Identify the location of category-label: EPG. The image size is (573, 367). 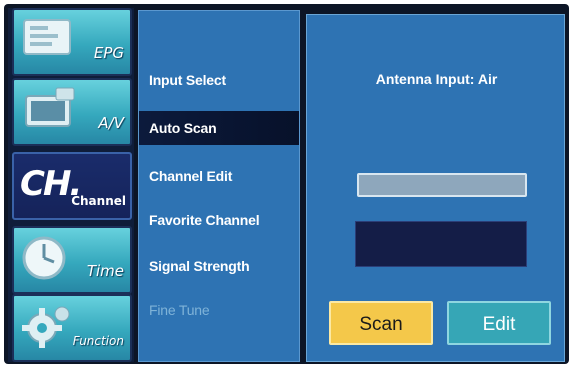
(108, 53).